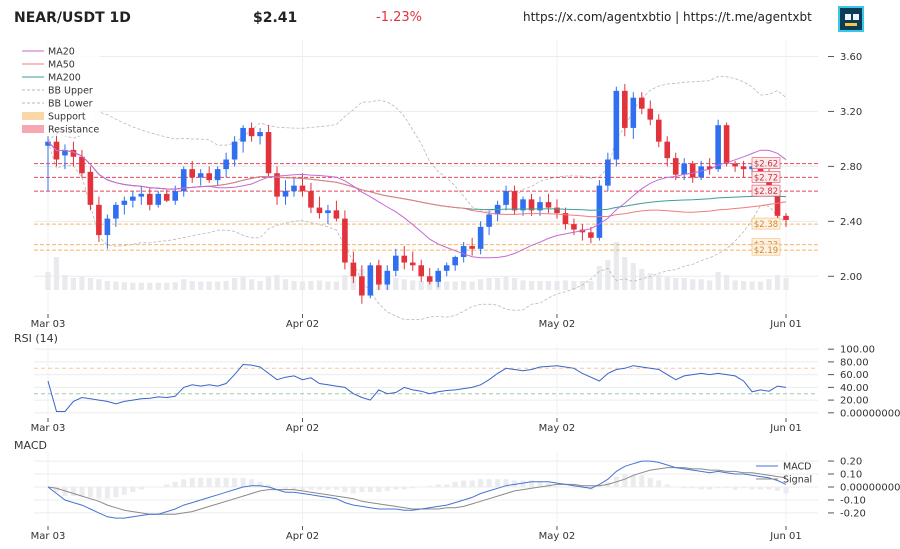 This screenshot has width=900, height=549. What do you see at coordinates (854, 401) in the screenshot?
I see `y-tick-label: 20.00` at bounding box center [854, 401].